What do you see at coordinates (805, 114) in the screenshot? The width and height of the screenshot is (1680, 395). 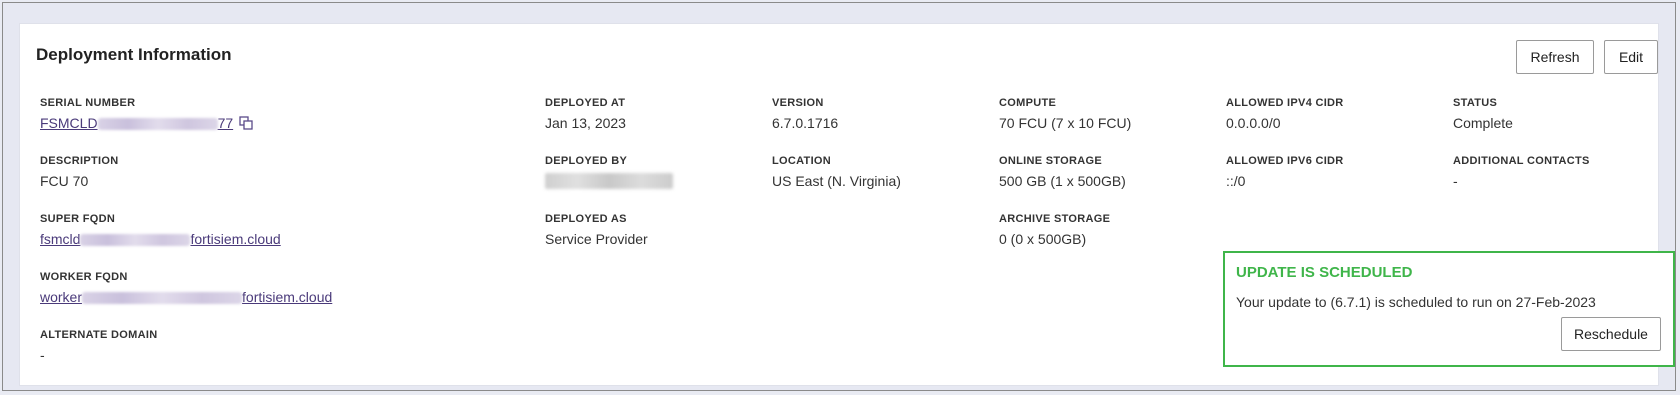 I see `version-field: VERSION 6.7.0.1716` at bounding box center [805, 114].